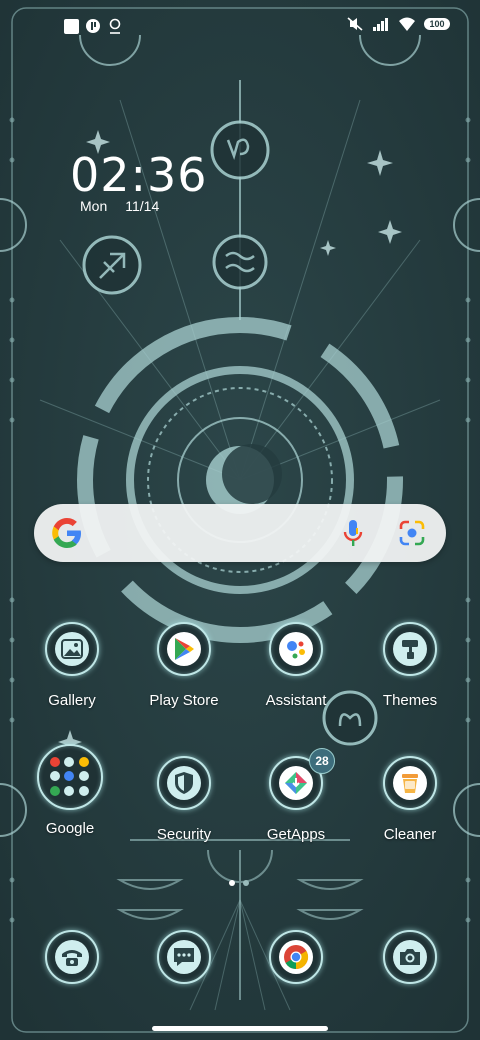  I want to click on chrome-icon, so click(296, 957).